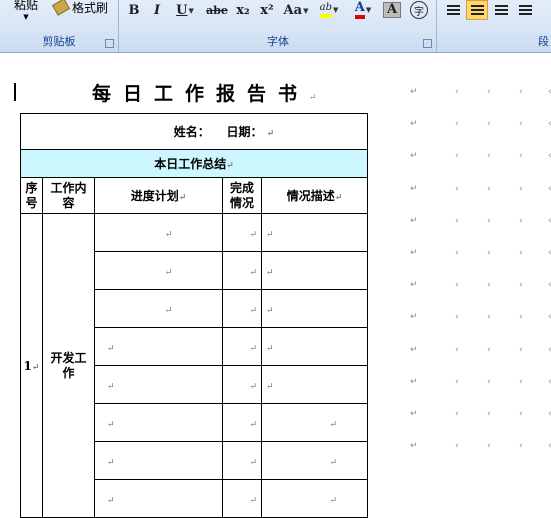  I want to click on bold-label: B, so click(134, 10).